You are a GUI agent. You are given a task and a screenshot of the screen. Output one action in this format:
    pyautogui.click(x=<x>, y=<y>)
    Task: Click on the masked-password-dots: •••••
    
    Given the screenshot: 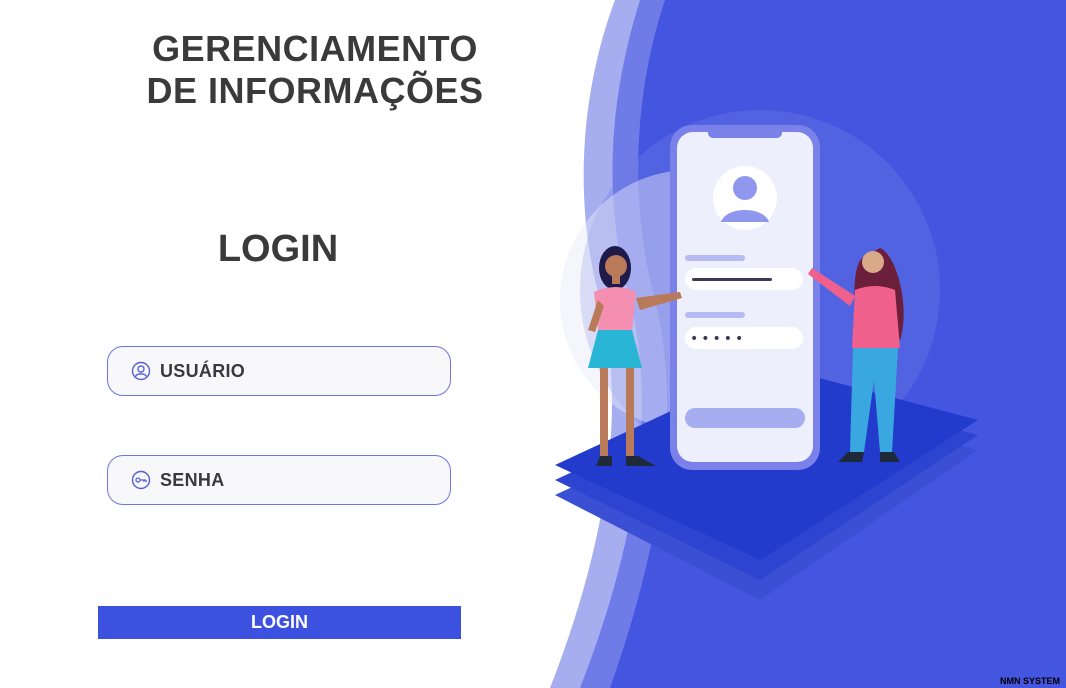 What is the action you would take?
    pyautogui.click(x=718, y=339)
    